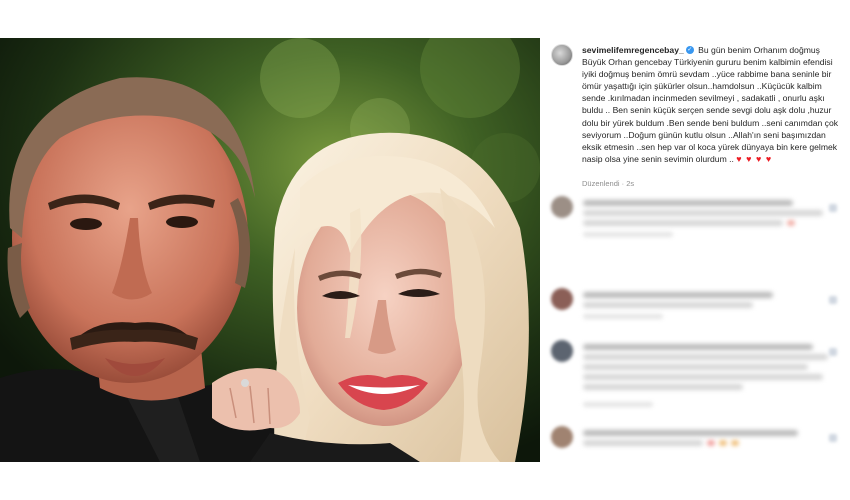 The image size is (850, 500). What do you see at coordinates (633, 50) in the screenshot?
I see `author-username: sevimelifemregencebay_` at bounding box center [633, 50].